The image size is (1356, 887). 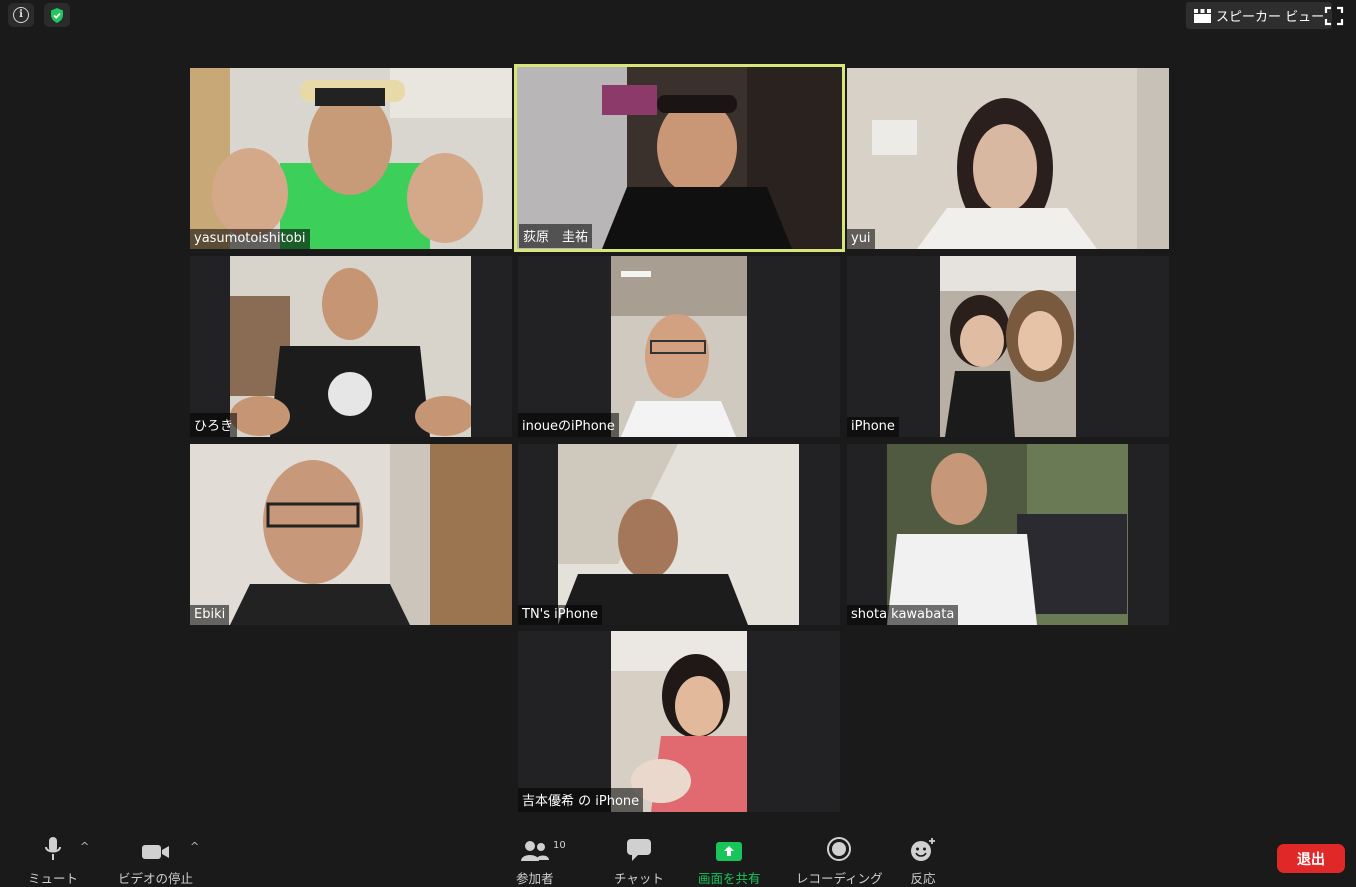 I want to click on share-label: 画面を共有, so click(x=729, y=878).